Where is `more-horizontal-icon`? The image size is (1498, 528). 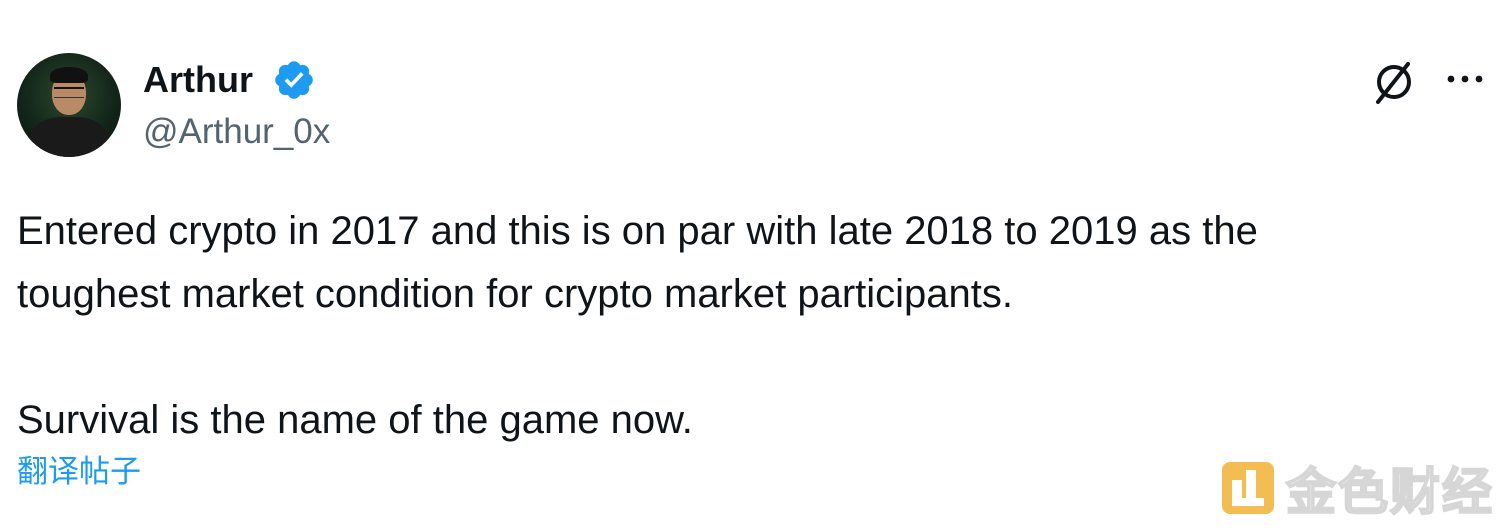
more-horizontal-icon is located at coordinates (1465, 79).